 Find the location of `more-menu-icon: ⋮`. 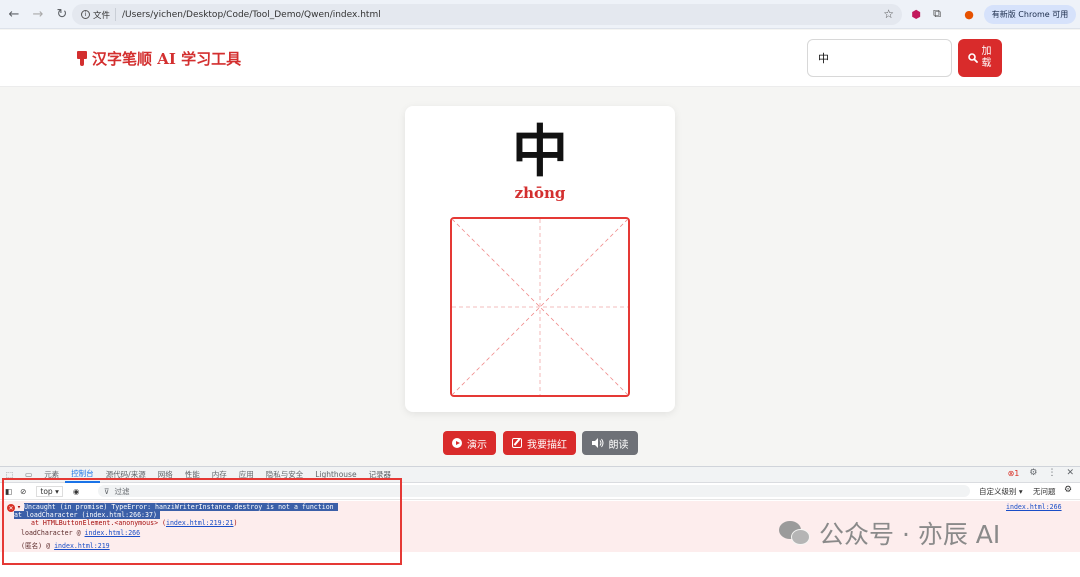

more-menu-icon: ⋮ is located at coordinates (1051, 473).